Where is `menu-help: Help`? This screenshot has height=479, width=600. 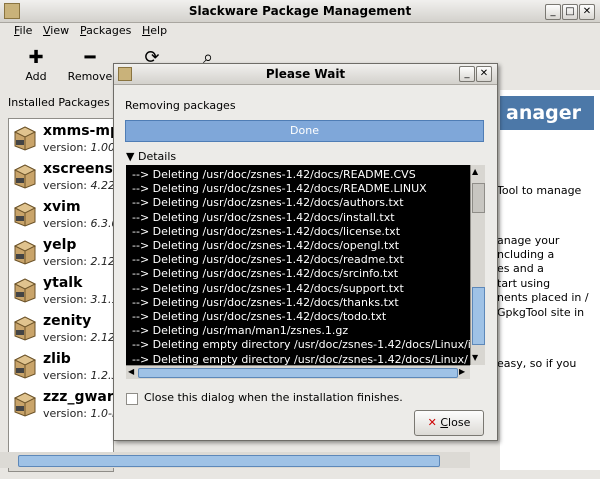 menu-help: Help is located at coordinates (154, 30).